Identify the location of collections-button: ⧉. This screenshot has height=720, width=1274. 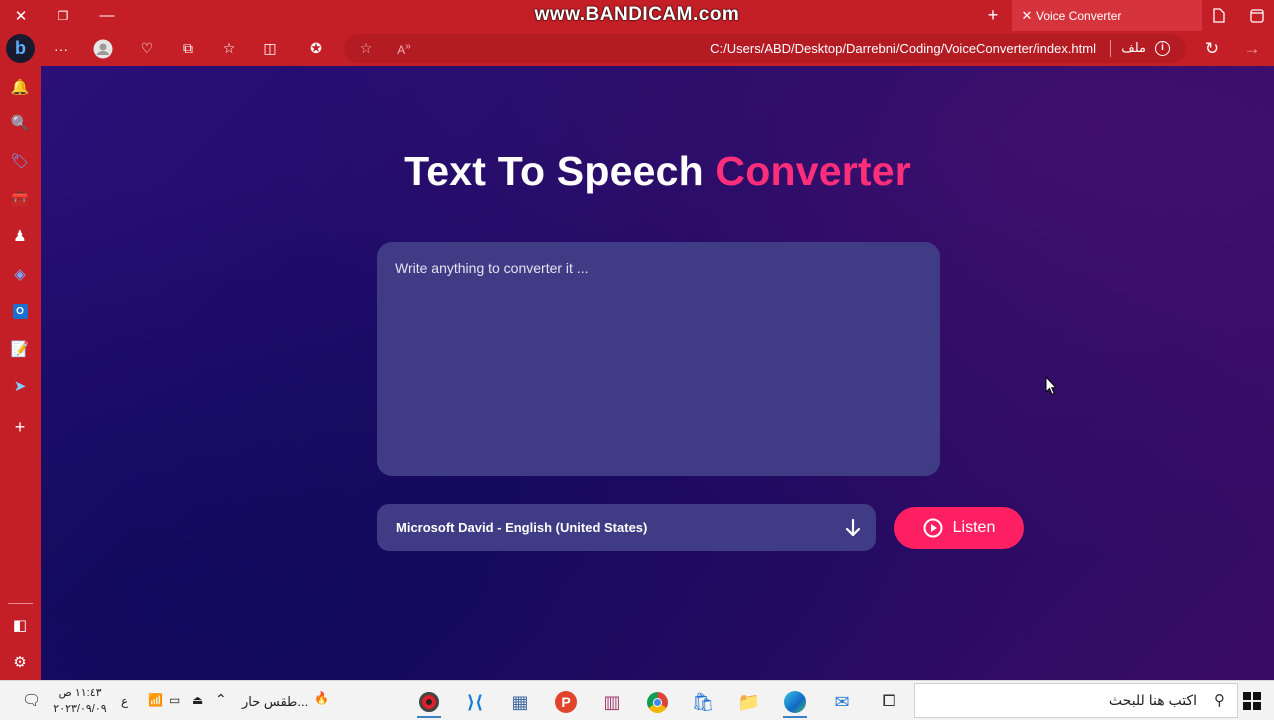
(188, 48).